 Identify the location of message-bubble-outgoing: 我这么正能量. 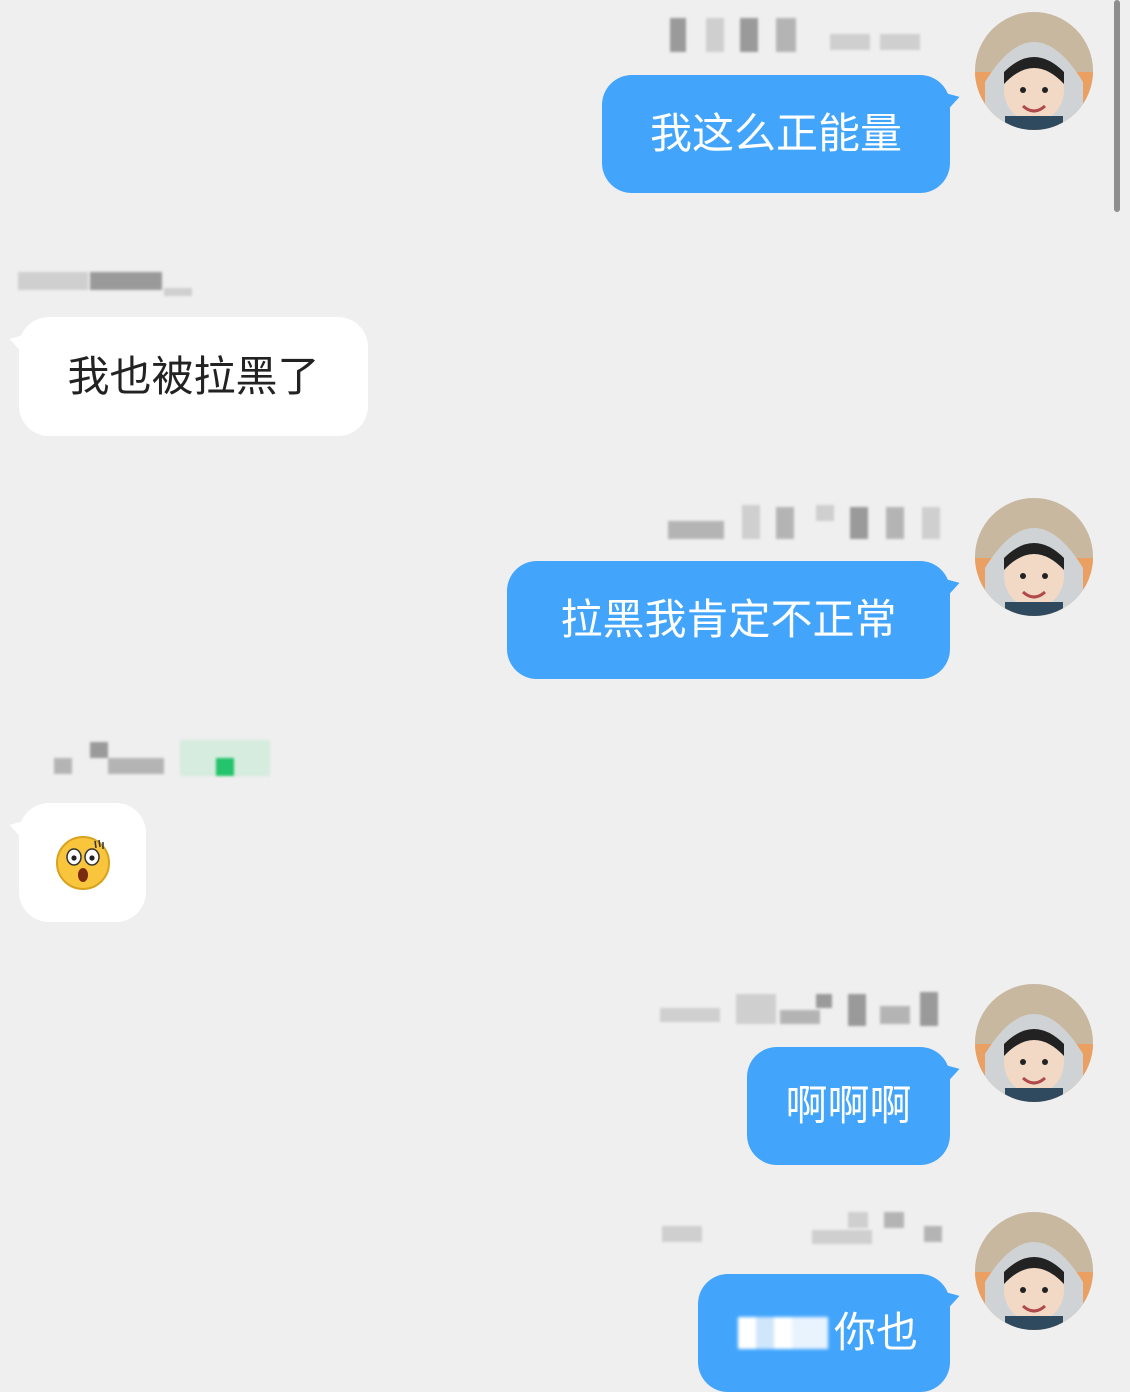
(776, 134).